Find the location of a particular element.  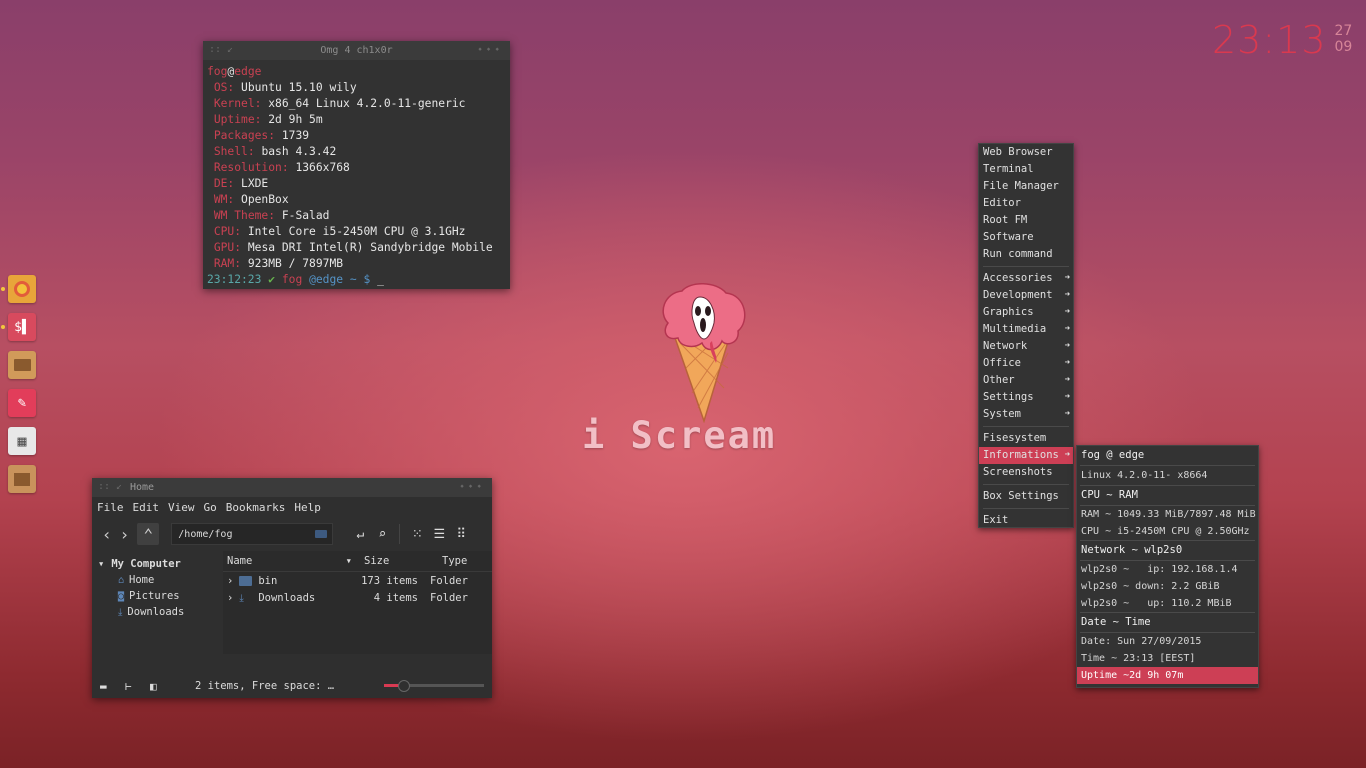

go-icon: ↵ is located at coordinates (360, 534).